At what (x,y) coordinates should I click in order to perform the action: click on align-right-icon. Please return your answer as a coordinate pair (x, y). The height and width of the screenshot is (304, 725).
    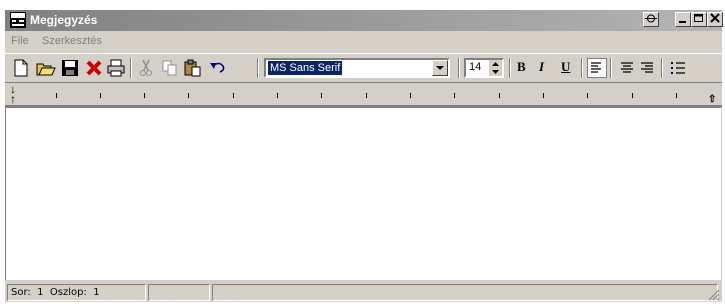
    Looking at the image, I should click on (647, 67).